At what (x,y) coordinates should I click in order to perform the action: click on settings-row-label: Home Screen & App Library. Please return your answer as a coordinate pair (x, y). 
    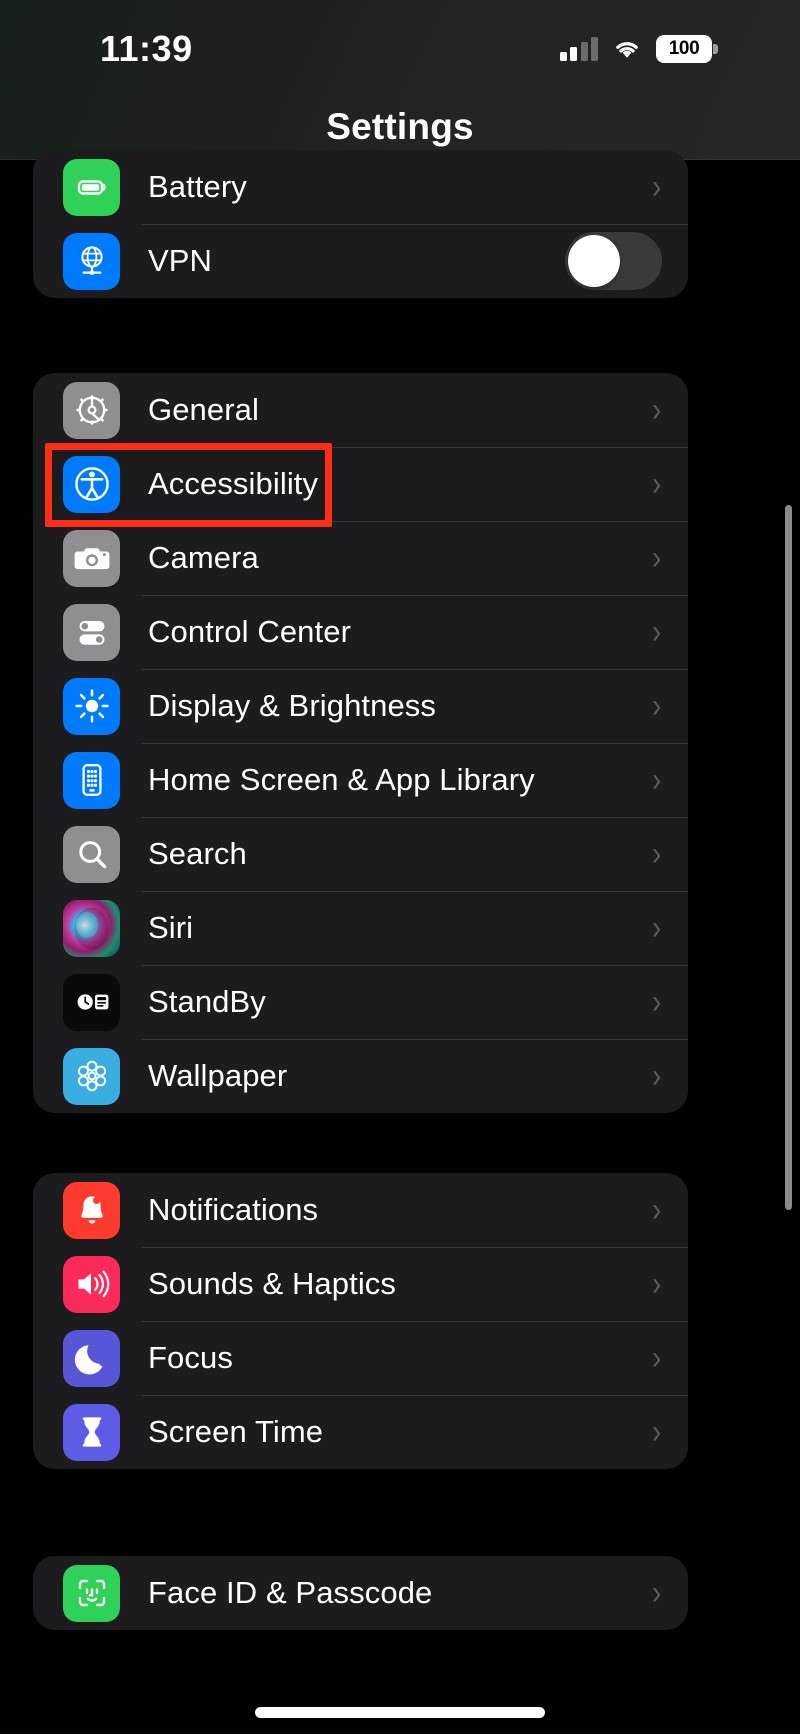
    Looking at the image, I should click on (341, 779).